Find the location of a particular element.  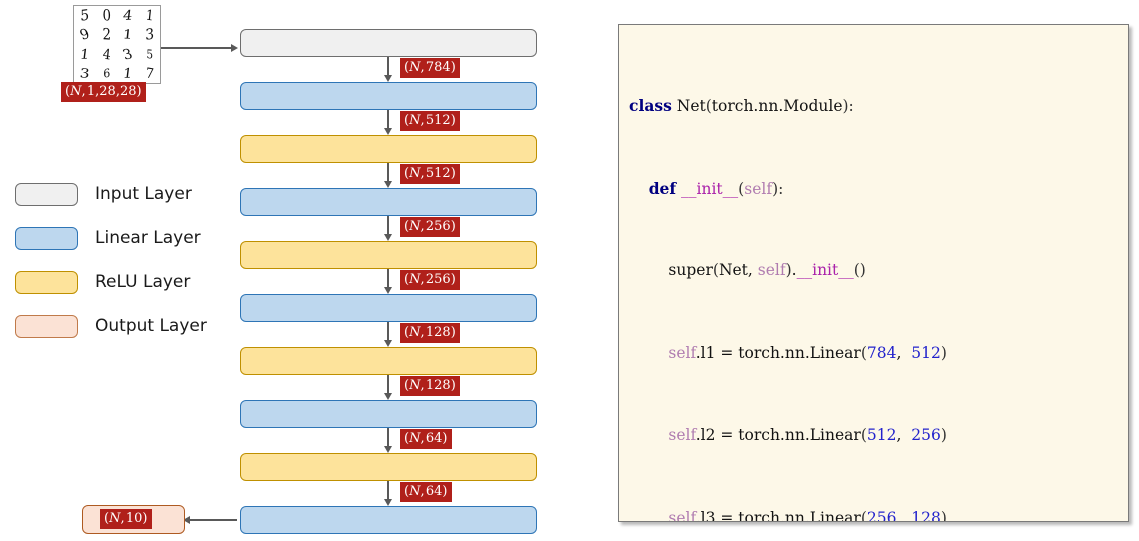

shape-badge-8: (N, 64) is located at coordinates (426, 492).